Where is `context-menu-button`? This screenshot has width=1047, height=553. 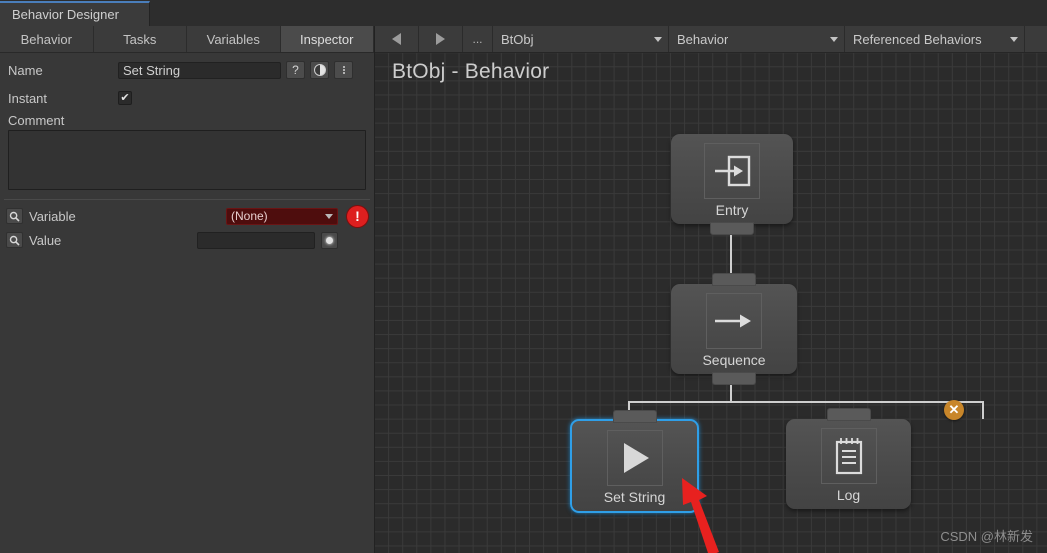 context-menu-button is located at coordinates (343, 70).